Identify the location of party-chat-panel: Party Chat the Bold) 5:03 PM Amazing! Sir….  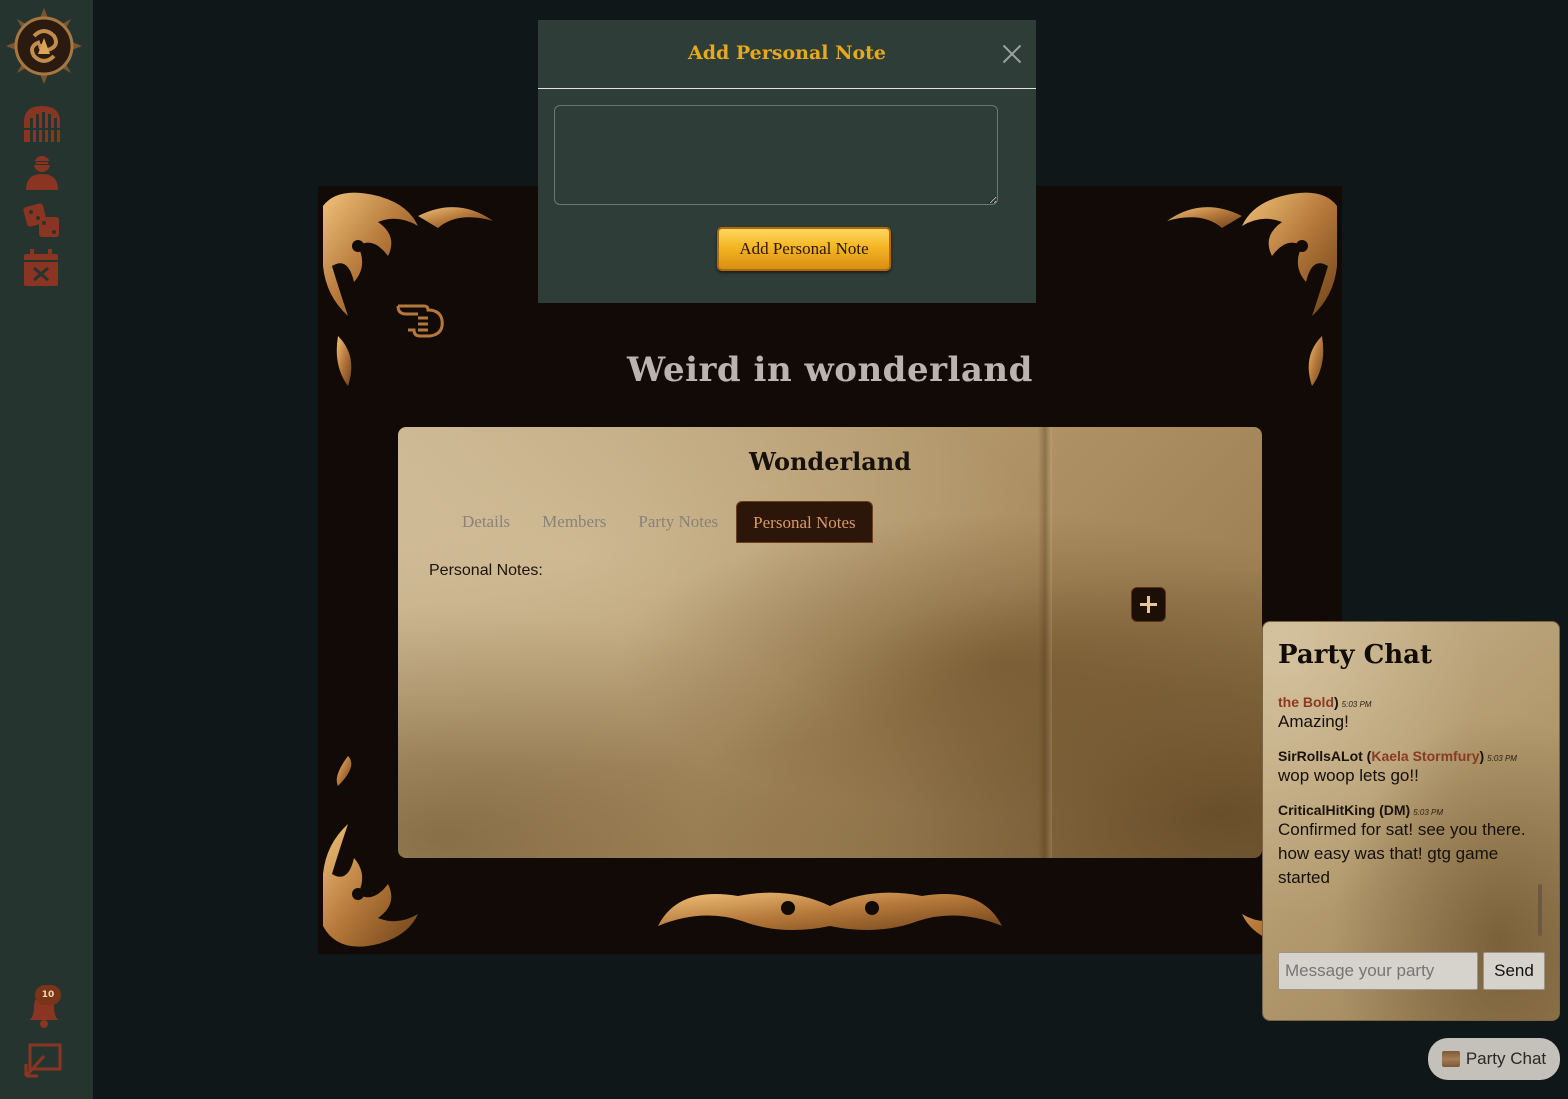
(1411, 821).